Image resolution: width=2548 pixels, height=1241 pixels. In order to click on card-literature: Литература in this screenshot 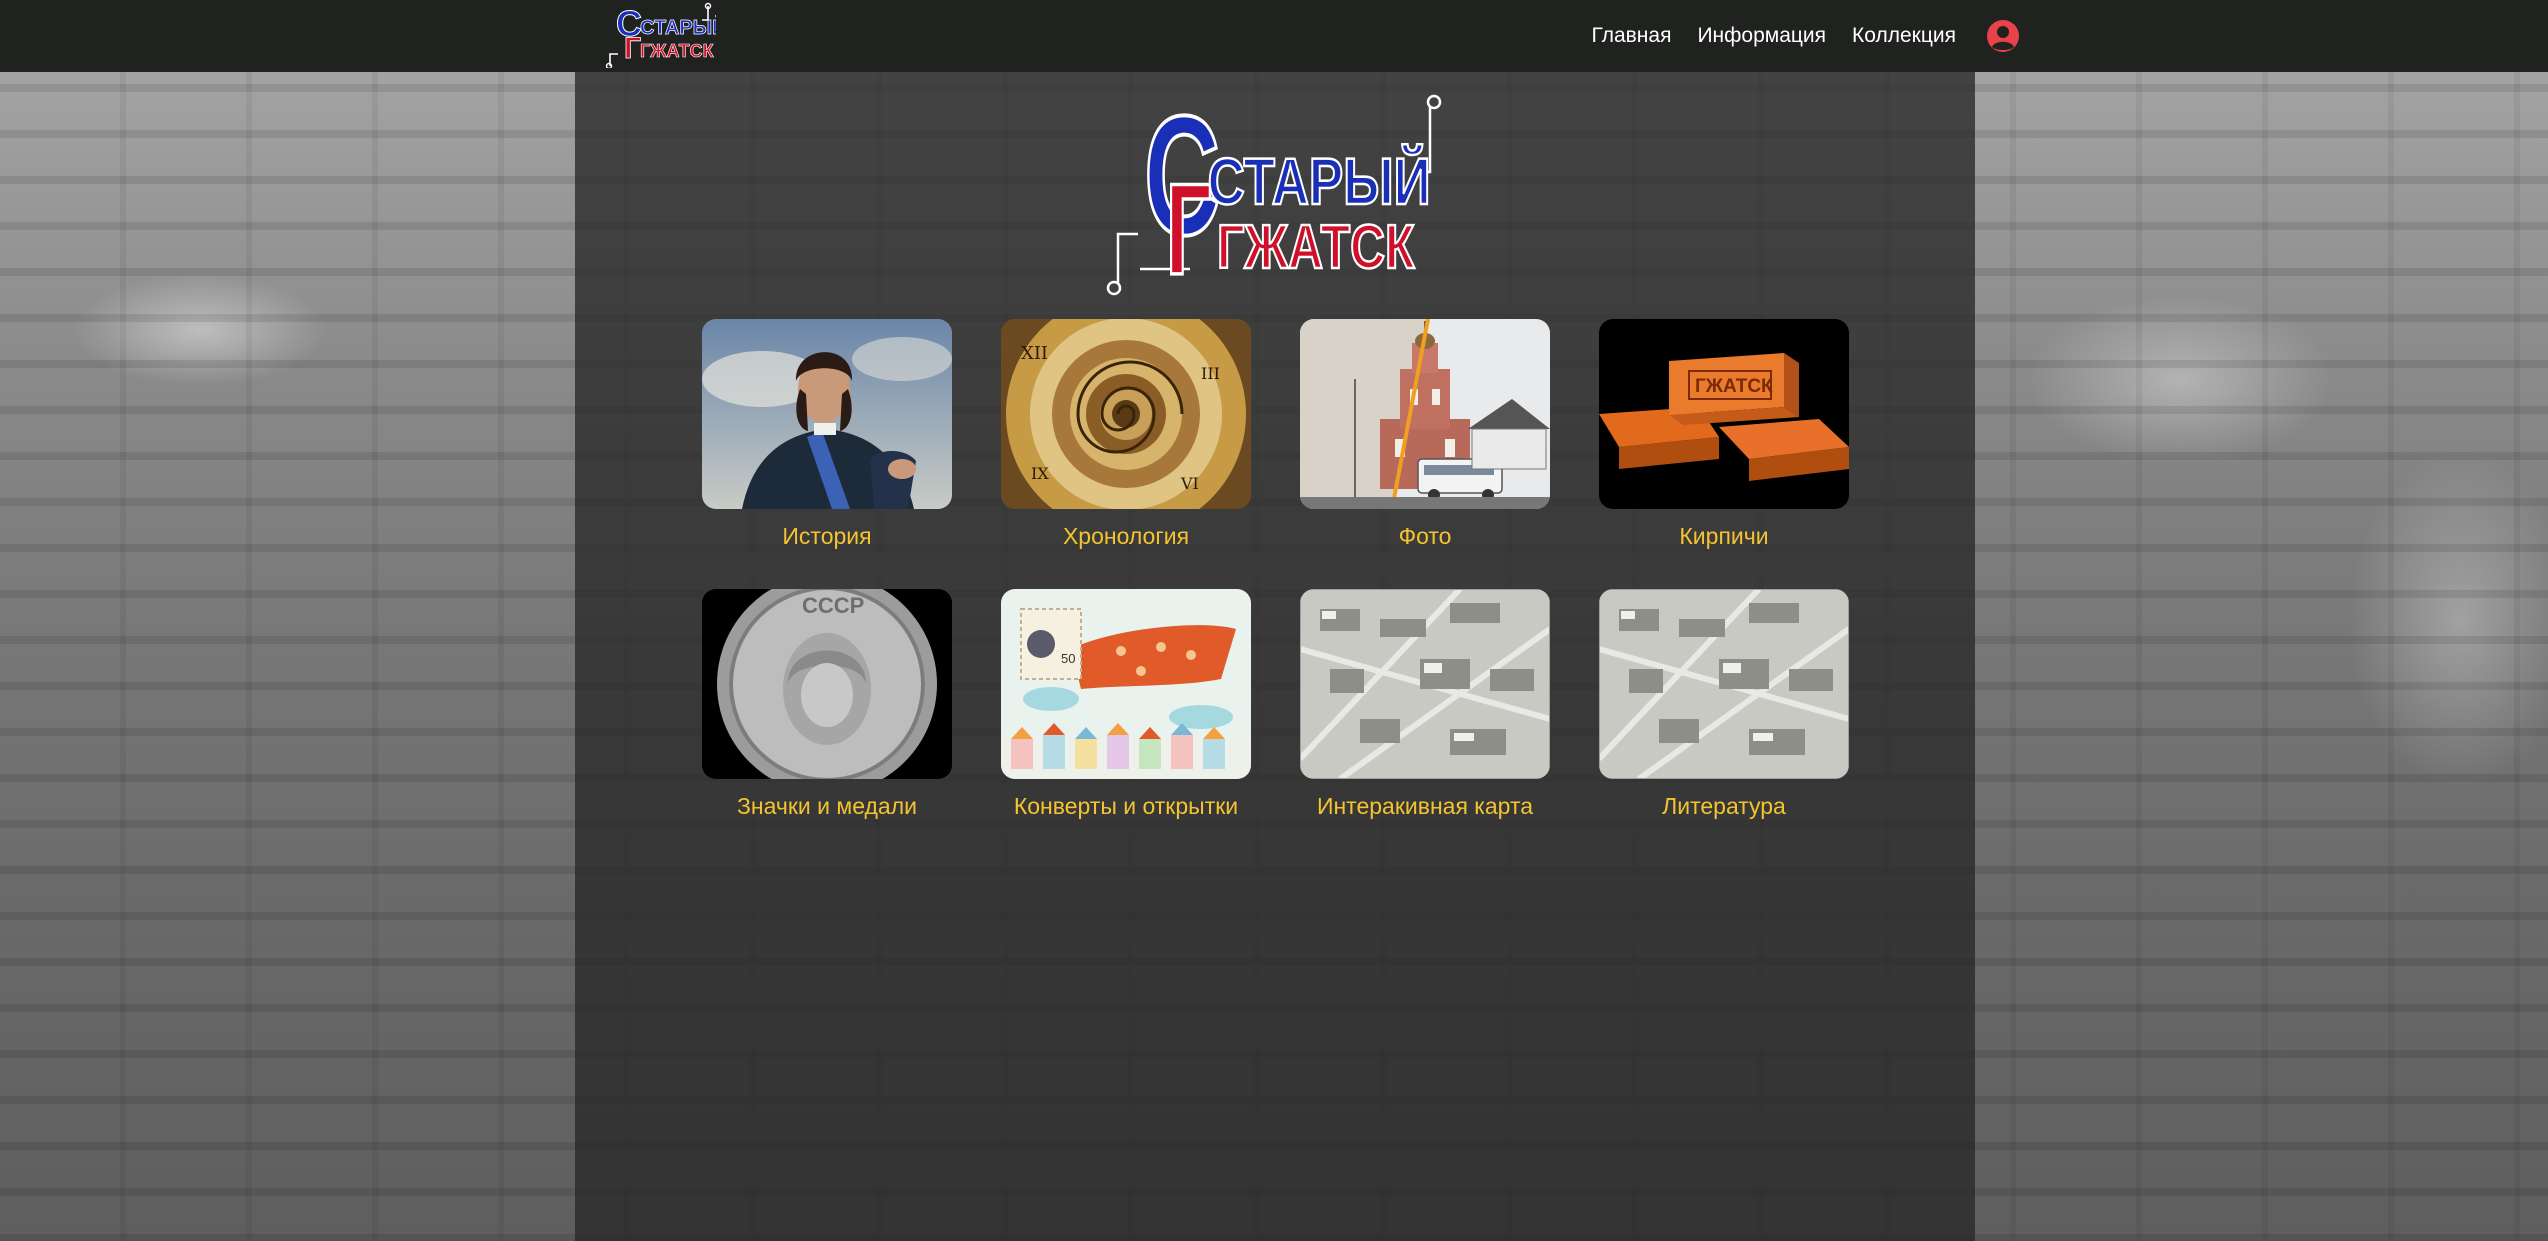, I will do `click(1724, 704)`.